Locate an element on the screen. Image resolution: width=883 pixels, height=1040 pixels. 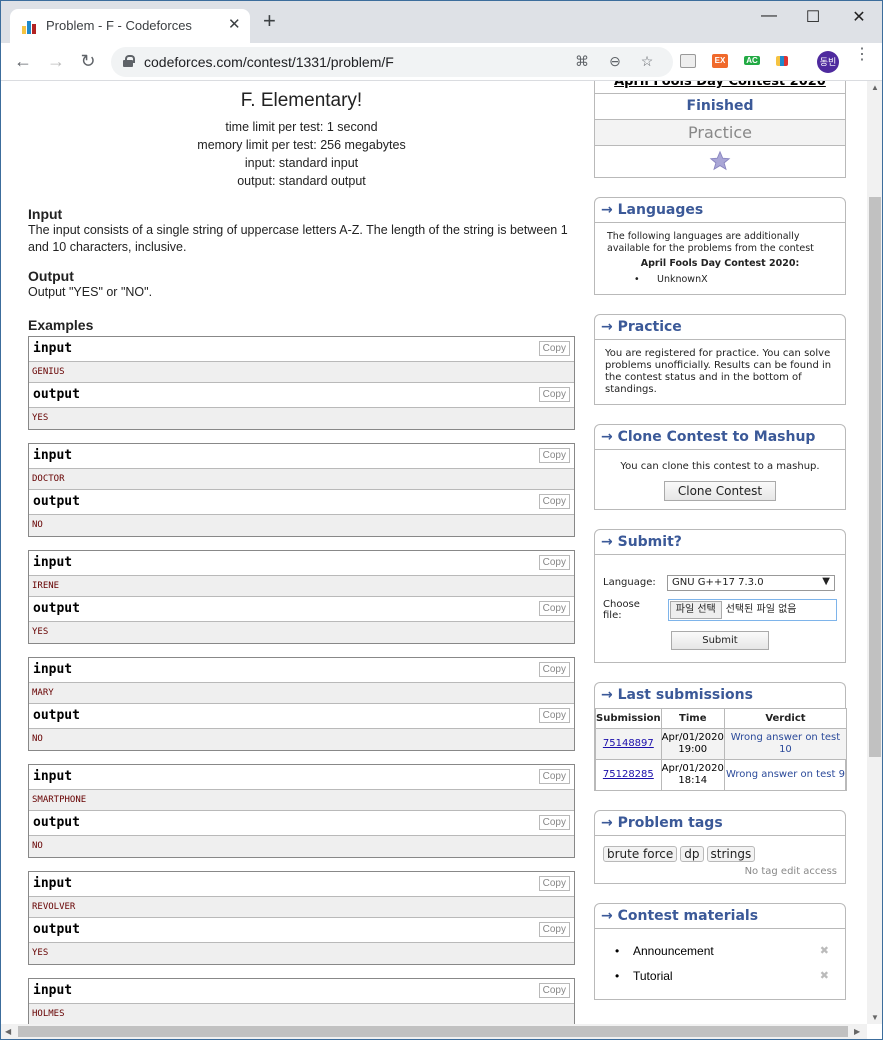
example-input: REVOLVER is located at coordinates (301, 907).